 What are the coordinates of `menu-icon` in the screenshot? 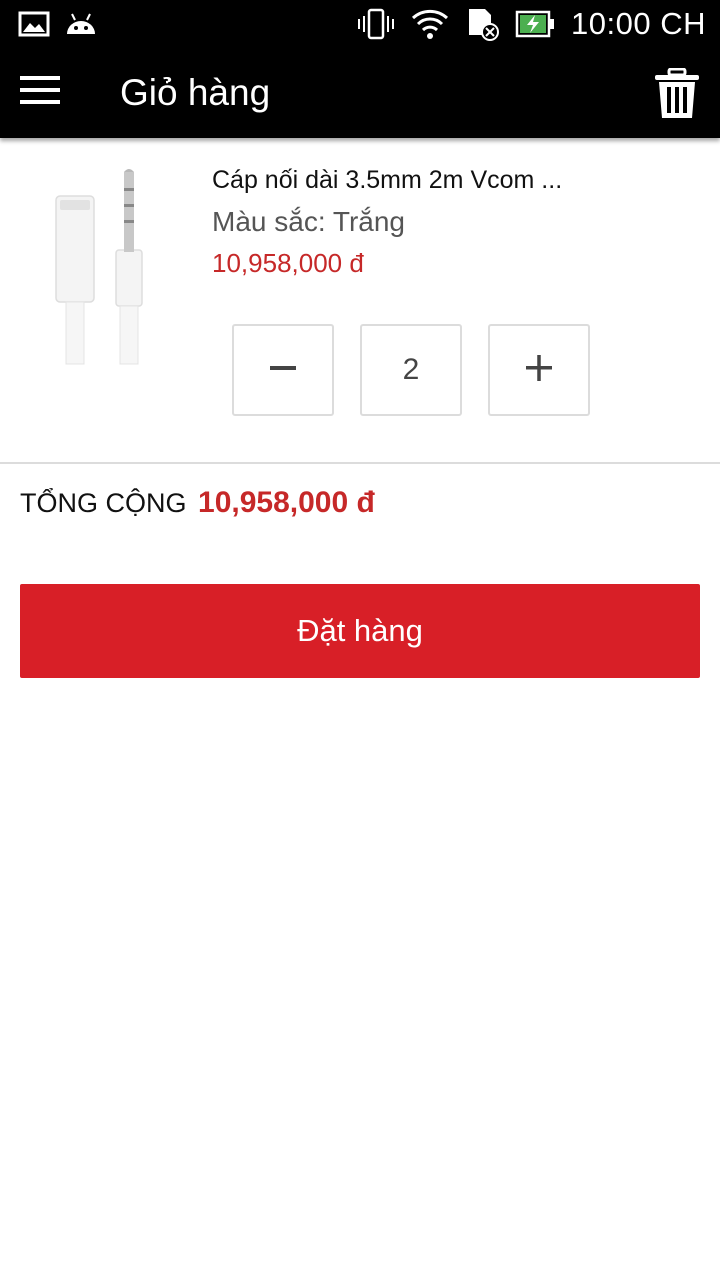 It's located at (40, 97).